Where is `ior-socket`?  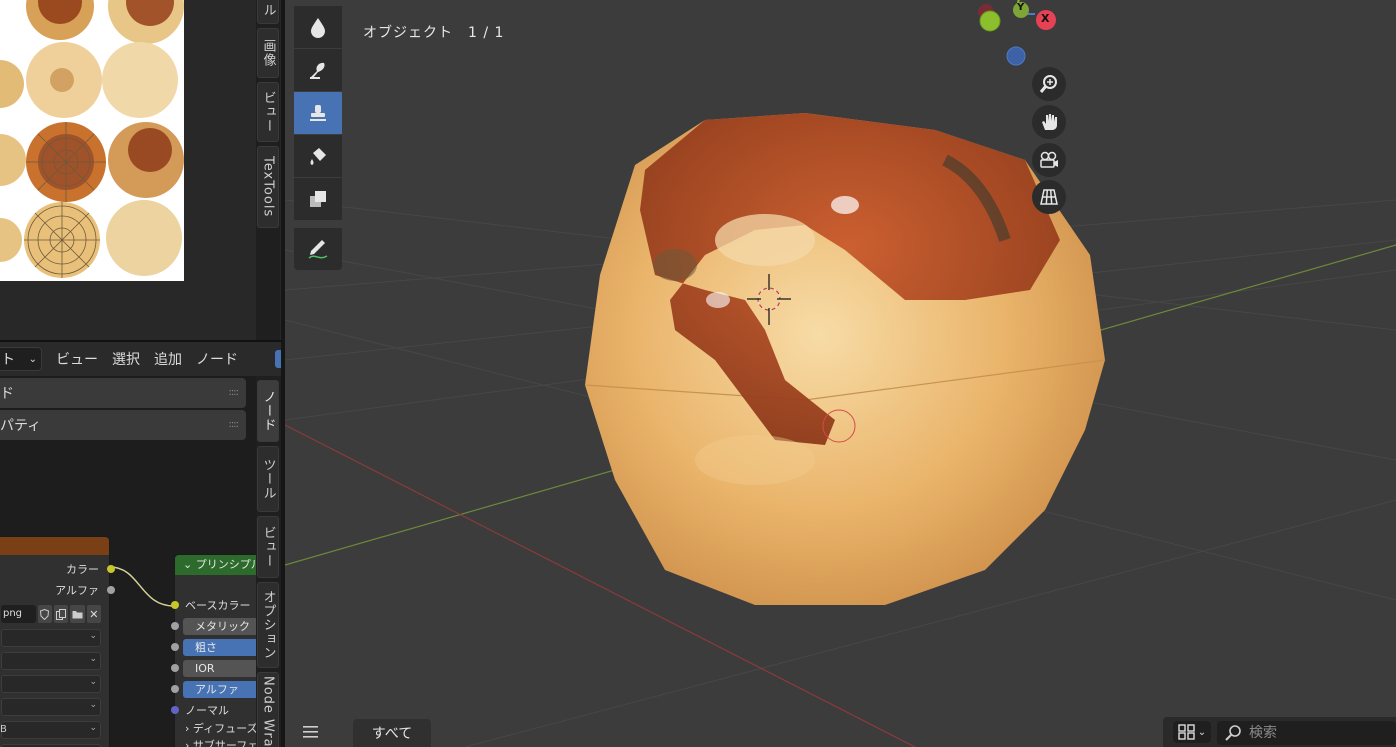
ior-socket is located at coordinates (175, 668).